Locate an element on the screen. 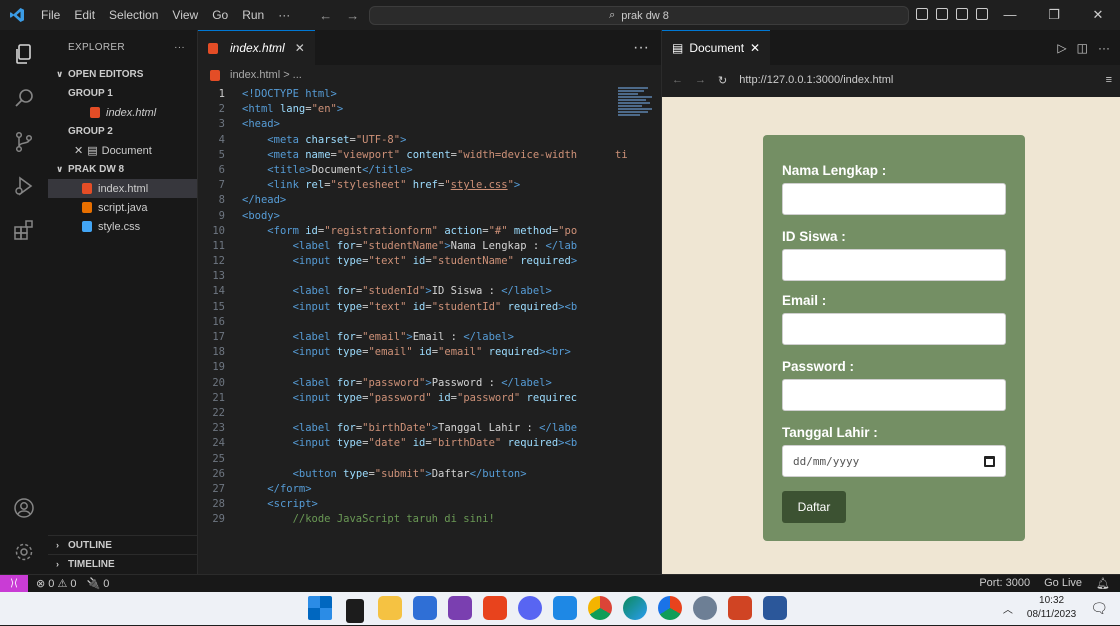  menu-edit: Edit is located at coordinates (84, 15).